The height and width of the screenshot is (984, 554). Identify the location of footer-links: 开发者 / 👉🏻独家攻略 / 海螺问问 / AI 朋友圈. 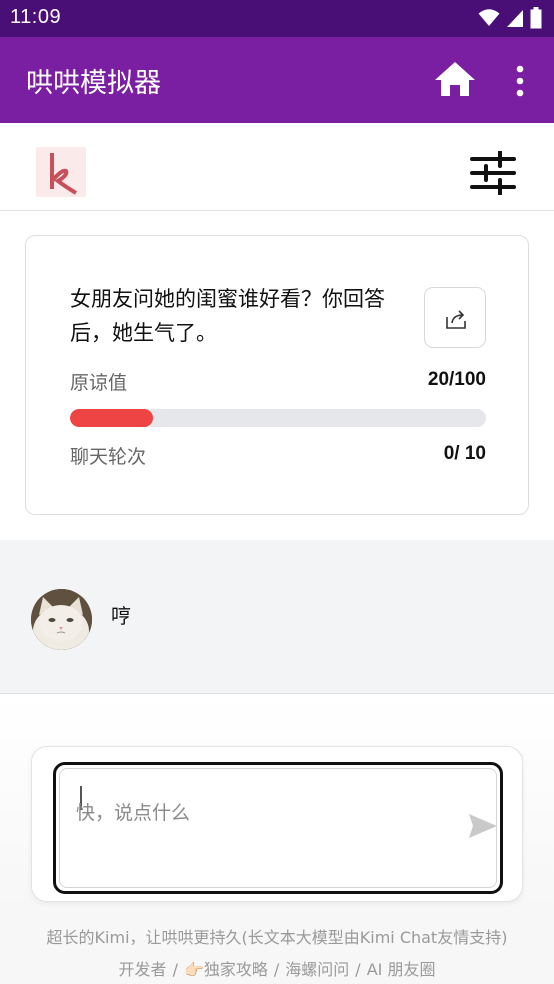
(277, 968).